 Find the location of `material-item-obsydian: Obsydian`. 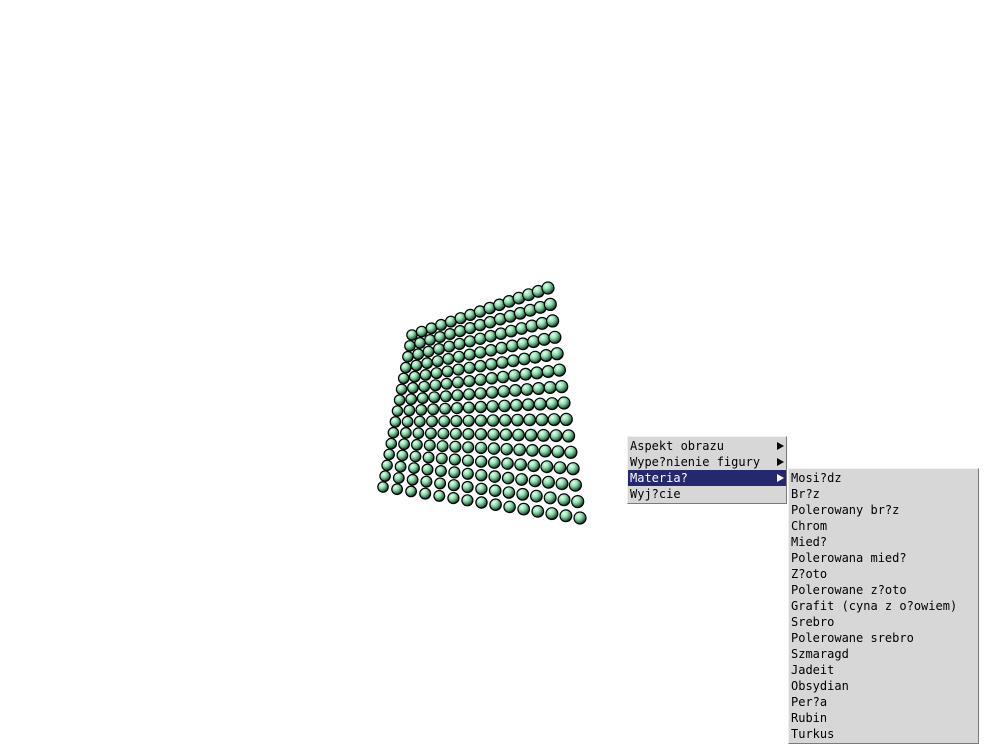

material-item-obsydian: Obsydian is located at coordinates (883, 686).